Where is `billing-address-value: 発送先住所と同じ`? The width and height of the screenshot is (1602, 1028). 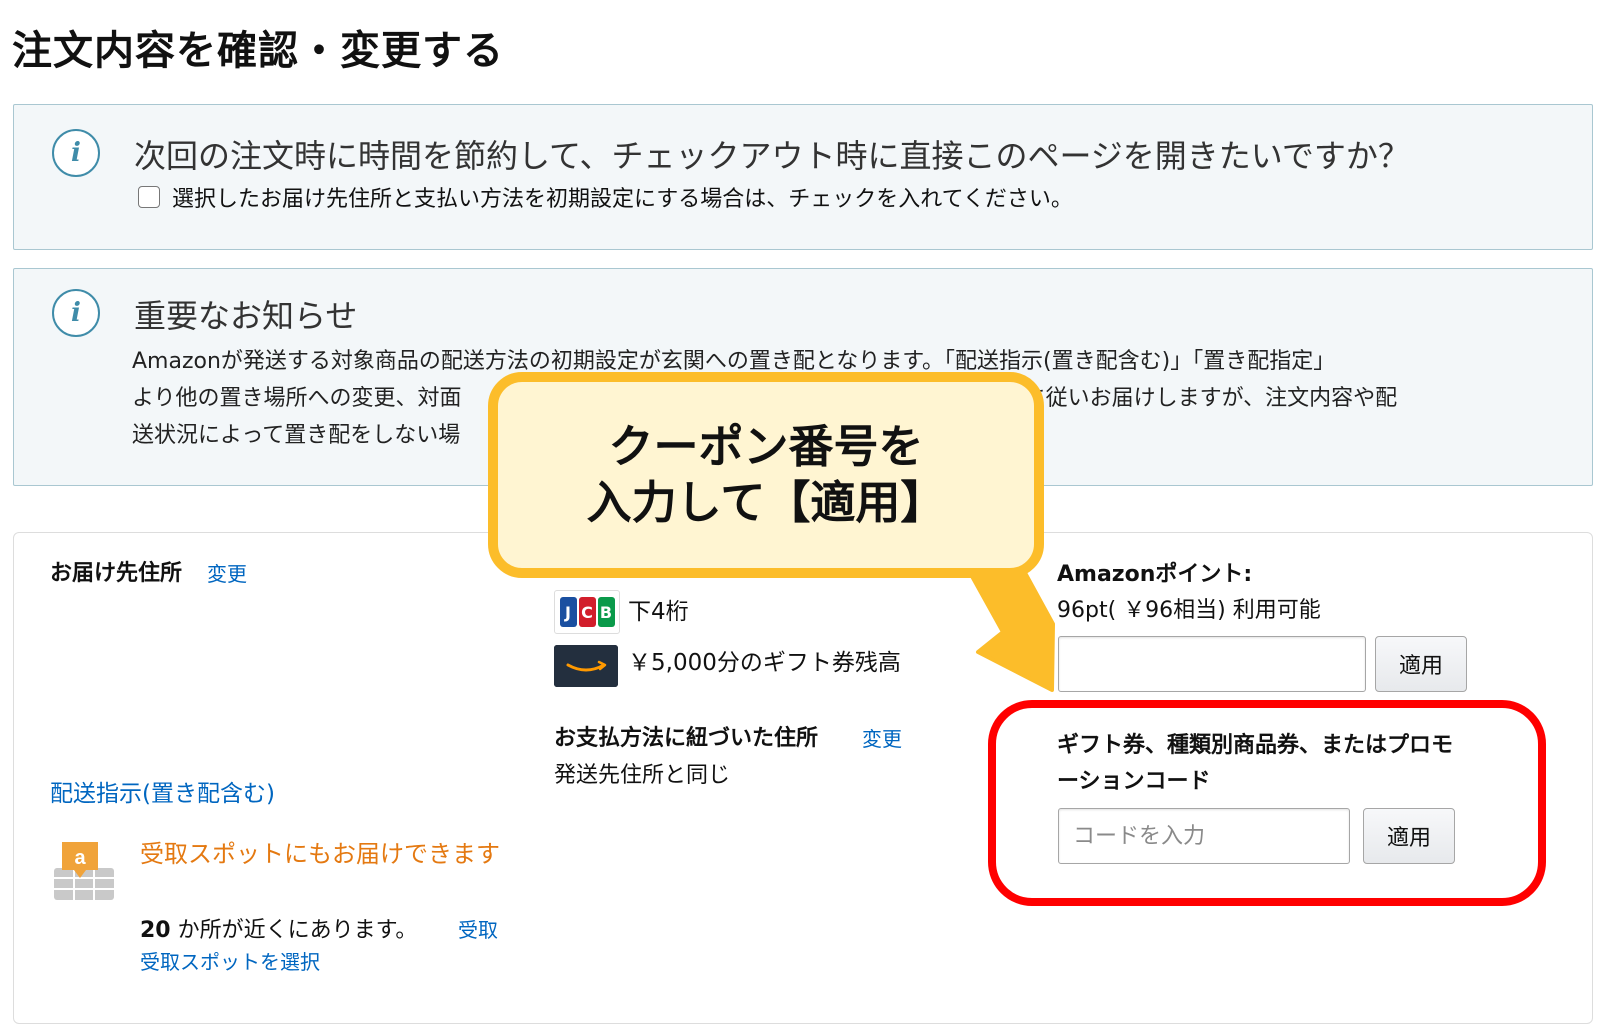 billing-address-value: 発送先住所と同じ is located at coordinates (642, 775).